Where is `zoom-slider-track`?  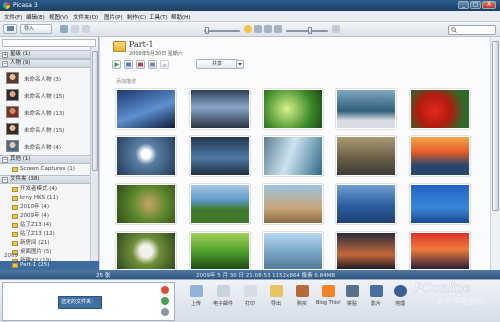 zoom-slider-track is located at coordinates (307, 31).